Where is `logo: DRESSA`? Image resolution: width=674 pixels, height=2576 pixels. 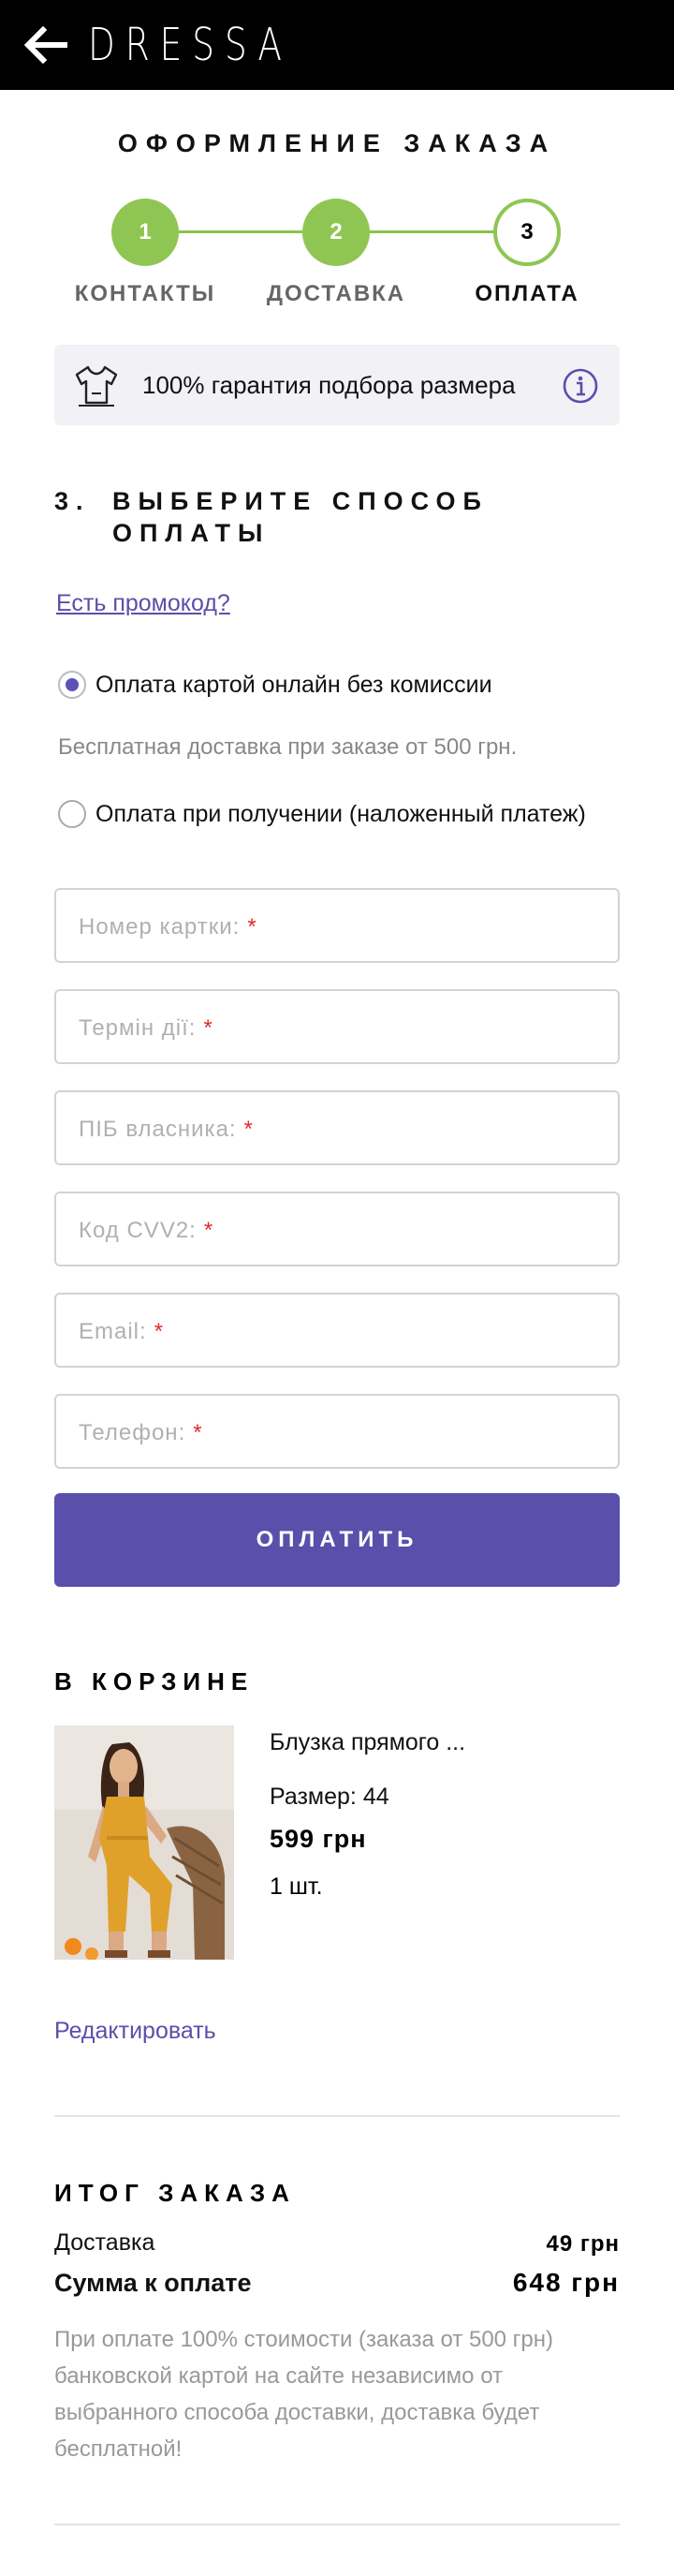 logo: DRESSA is located at coordinates (190, 45).